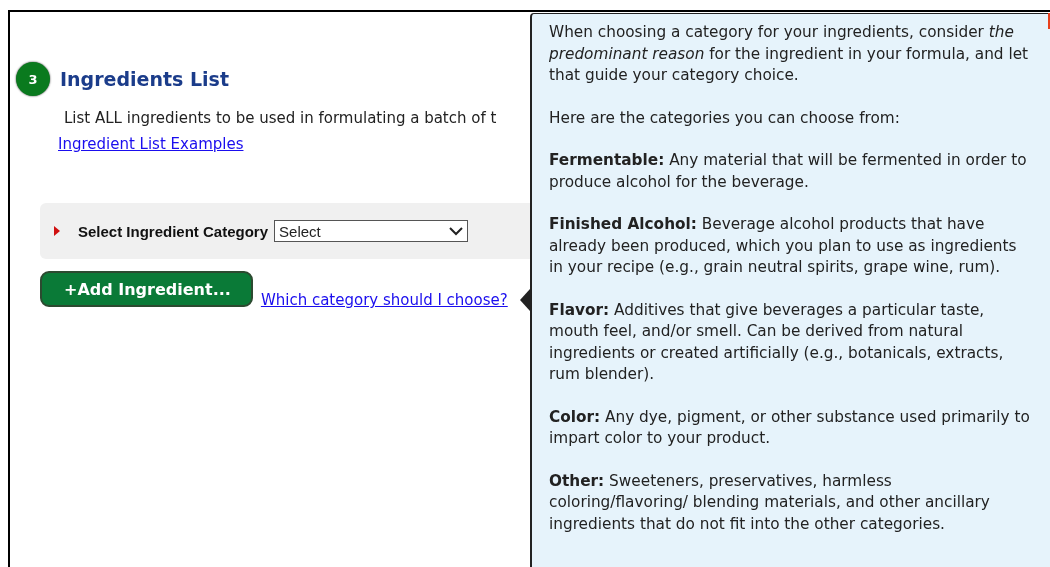 This screenshot has height=567, width=1050. Describe the element at coordinates (783, 246) in the screenshot. I see `help-paragraph: Finished Alcohol: Beverage alcohol products that have already been produced, which you plan to use as ingredients in your recipe (e.g., grain neutral spirits, grape wine, rum).` at that location.